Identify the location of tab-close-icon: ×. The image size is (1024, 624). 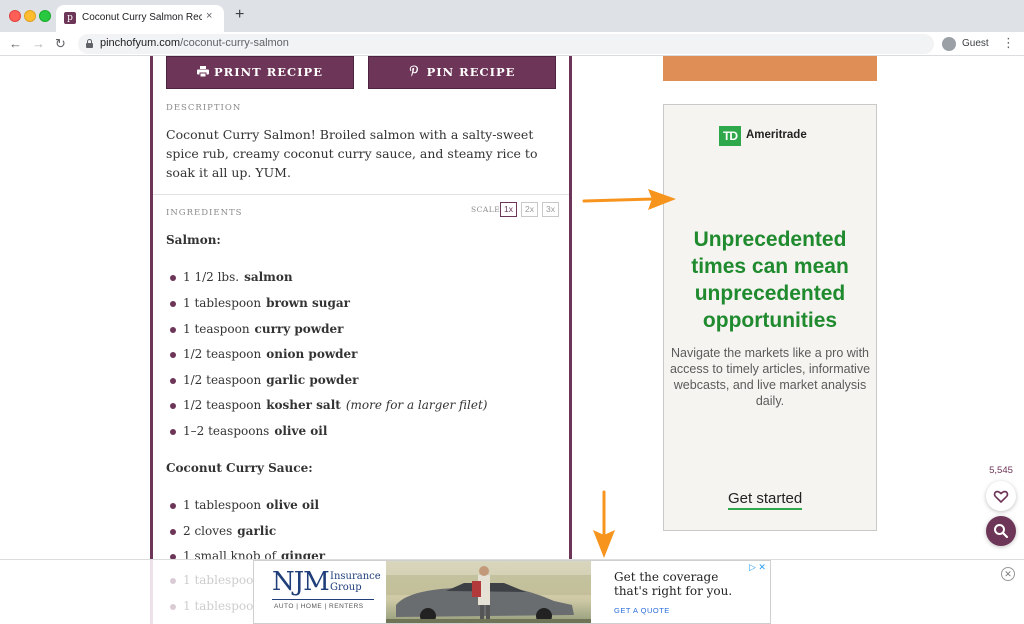
(209, 16).